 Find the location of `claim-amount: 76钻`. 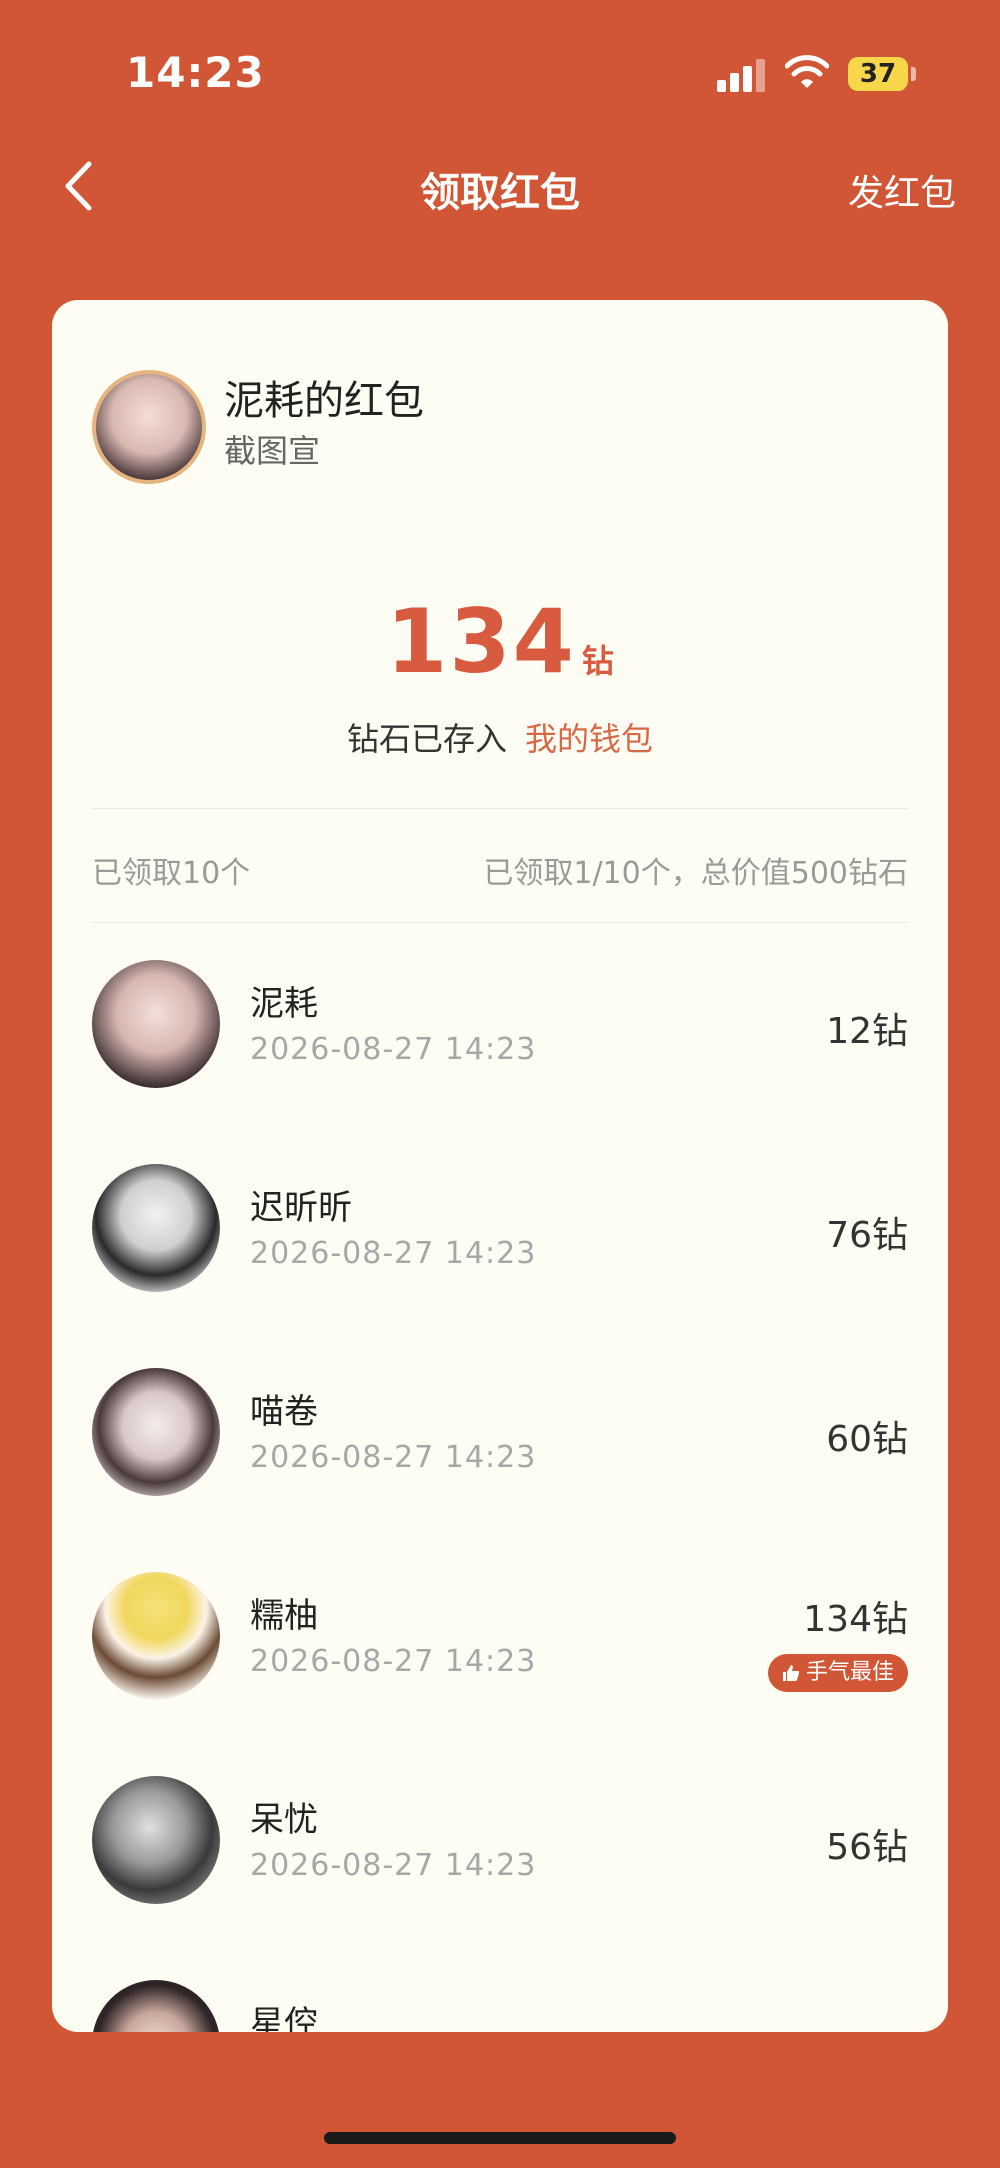

claim-amount: 76钻 is located at coordinates (867, 1235).